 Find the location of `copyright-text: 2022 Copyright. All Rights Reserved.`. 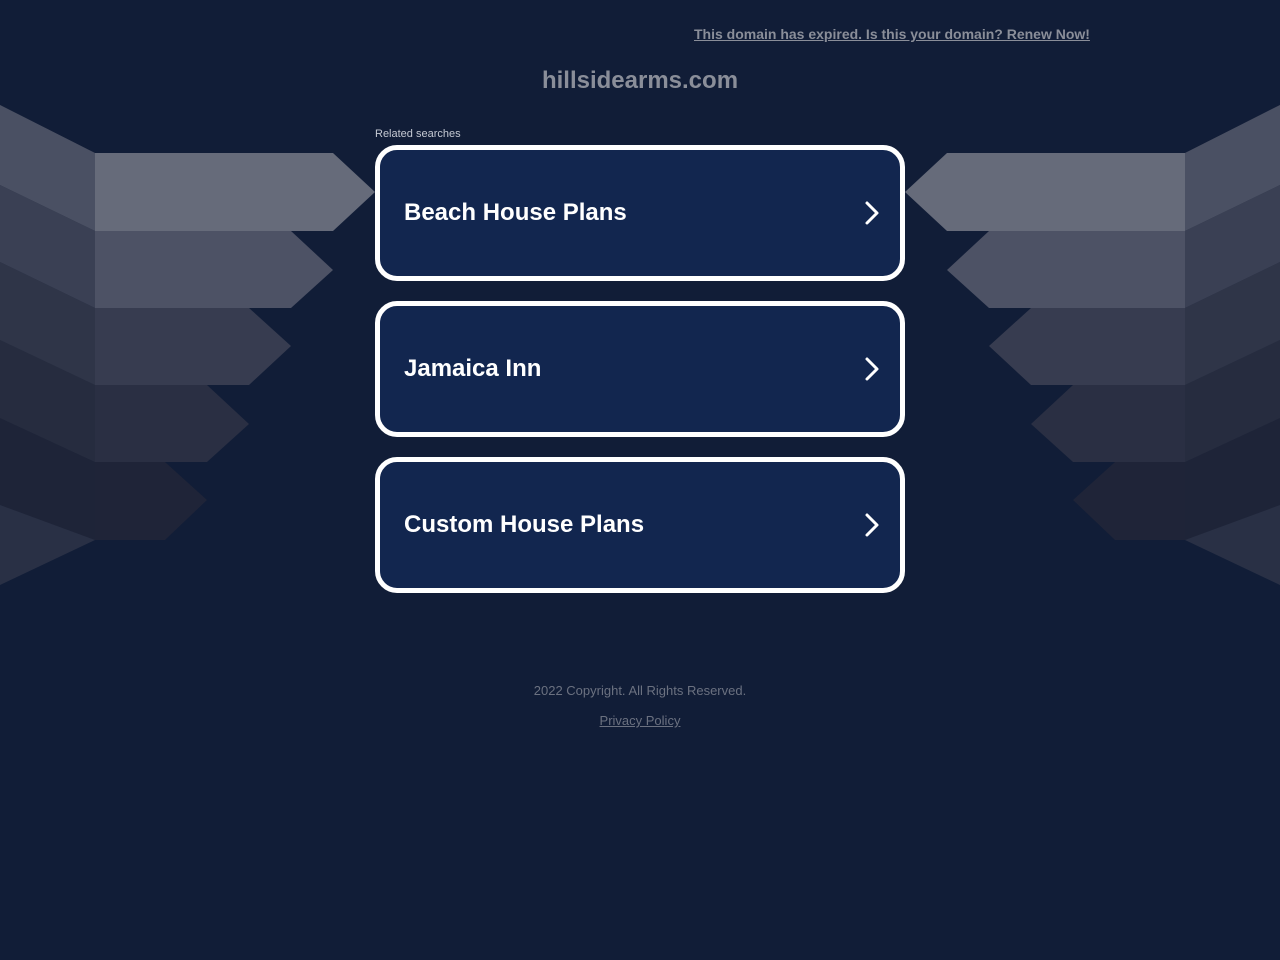

copyright-text: 2022 Copyright. All Rights Reserved. is located at coordinates (640, 690).